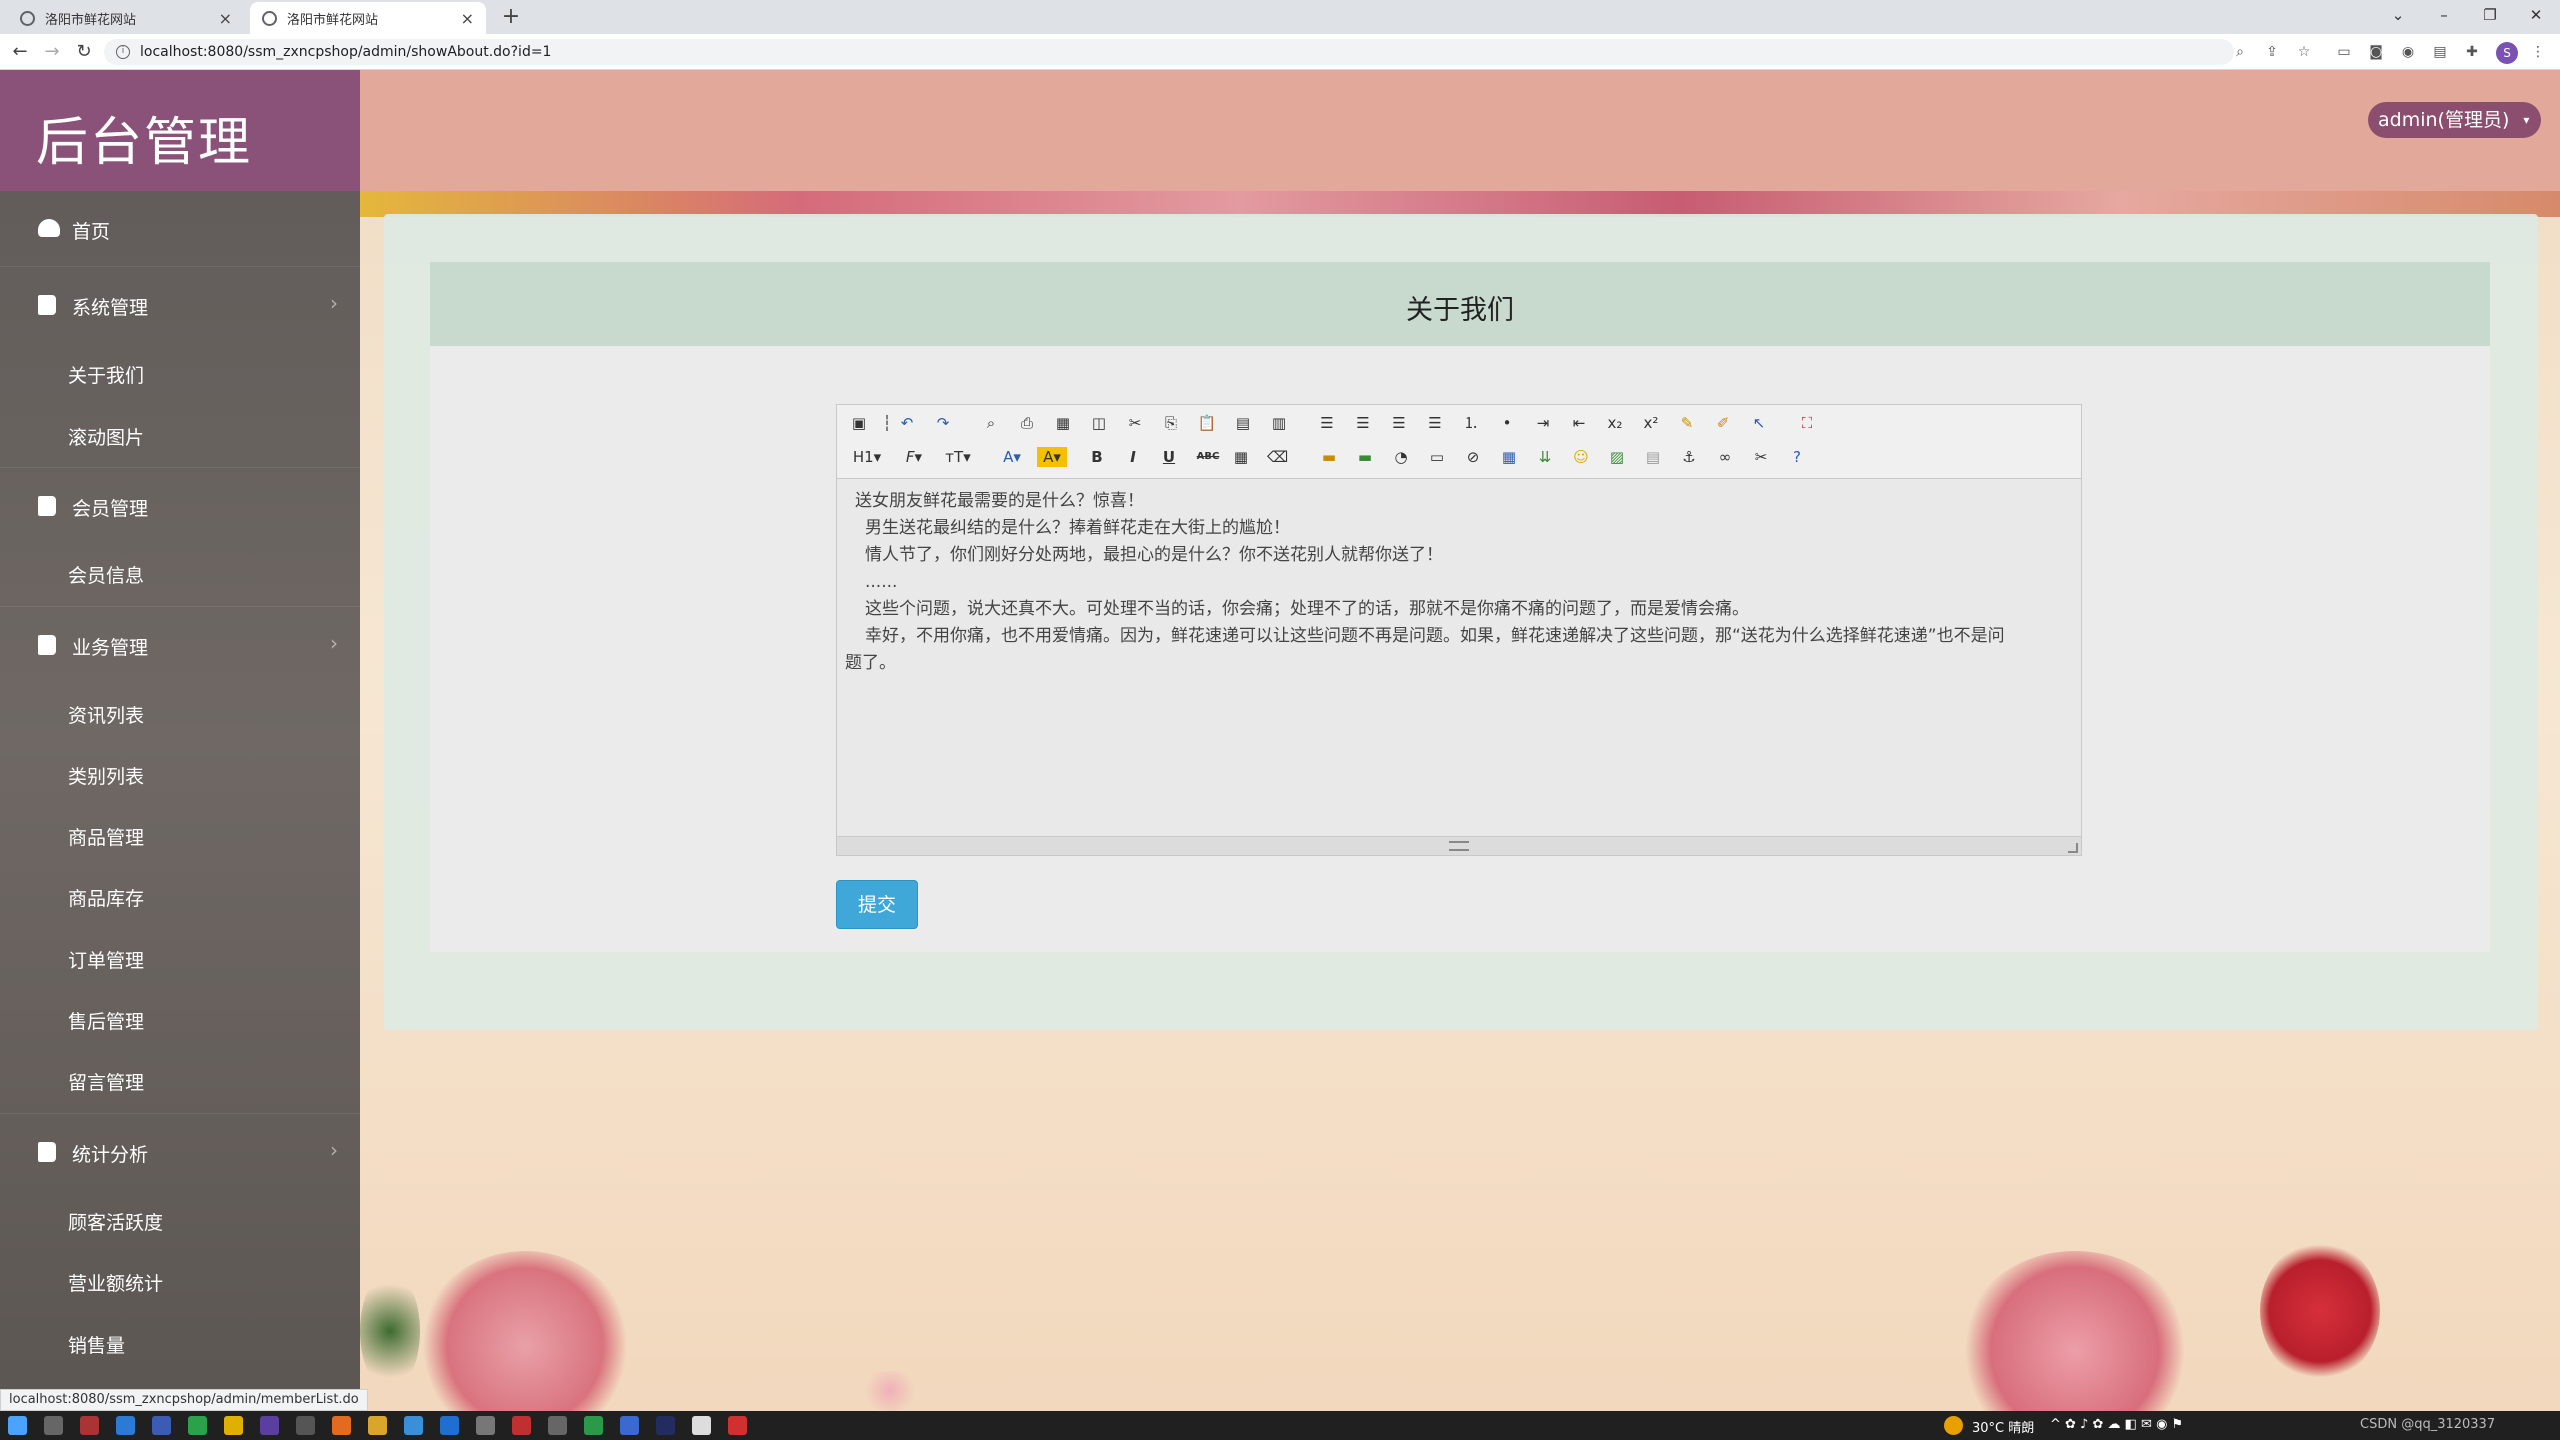 This screenshot has width=2560, height=1440. Describe the element at coordinates (1615, 423) in the screenshot. I see `subscript-icon: x₂` at that location.